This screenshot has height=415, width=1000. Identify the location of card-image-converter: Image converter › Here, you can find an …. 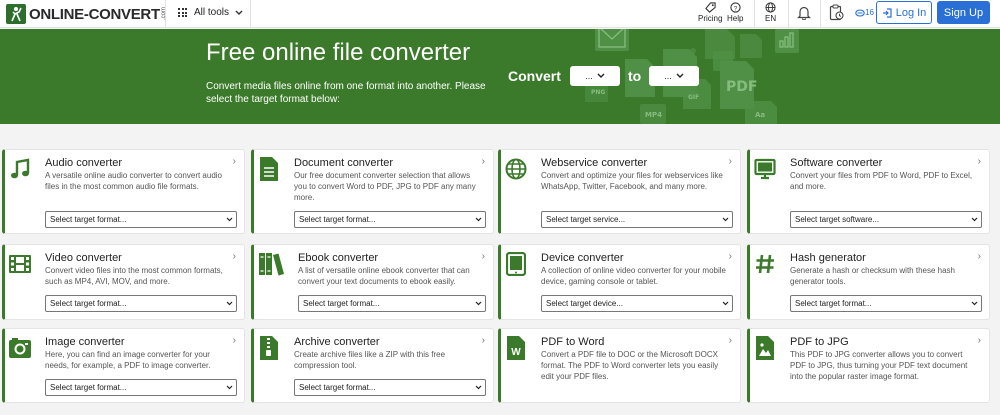
(123, 365).